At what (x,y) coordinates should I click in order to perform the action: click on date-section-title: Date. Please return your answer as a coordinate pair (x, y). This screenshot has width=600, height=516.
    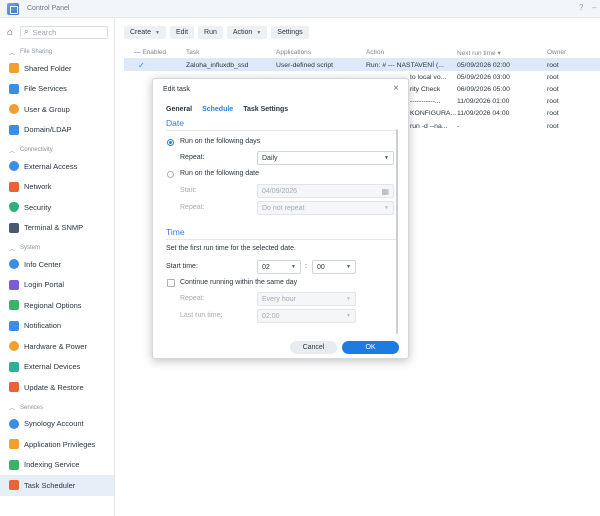
    Looking at the image, I should click on (175, 123).